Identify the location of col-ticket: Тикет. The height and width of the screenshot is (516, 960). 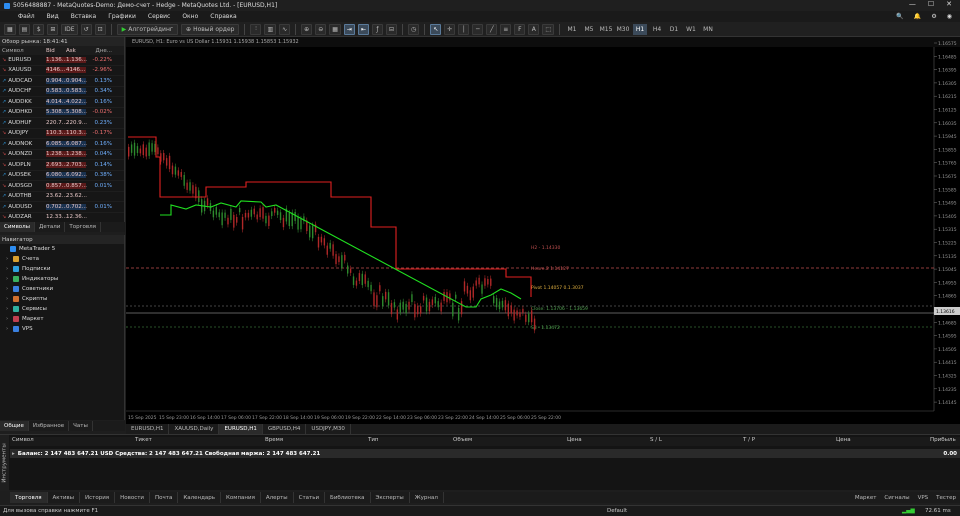
(143, 440).